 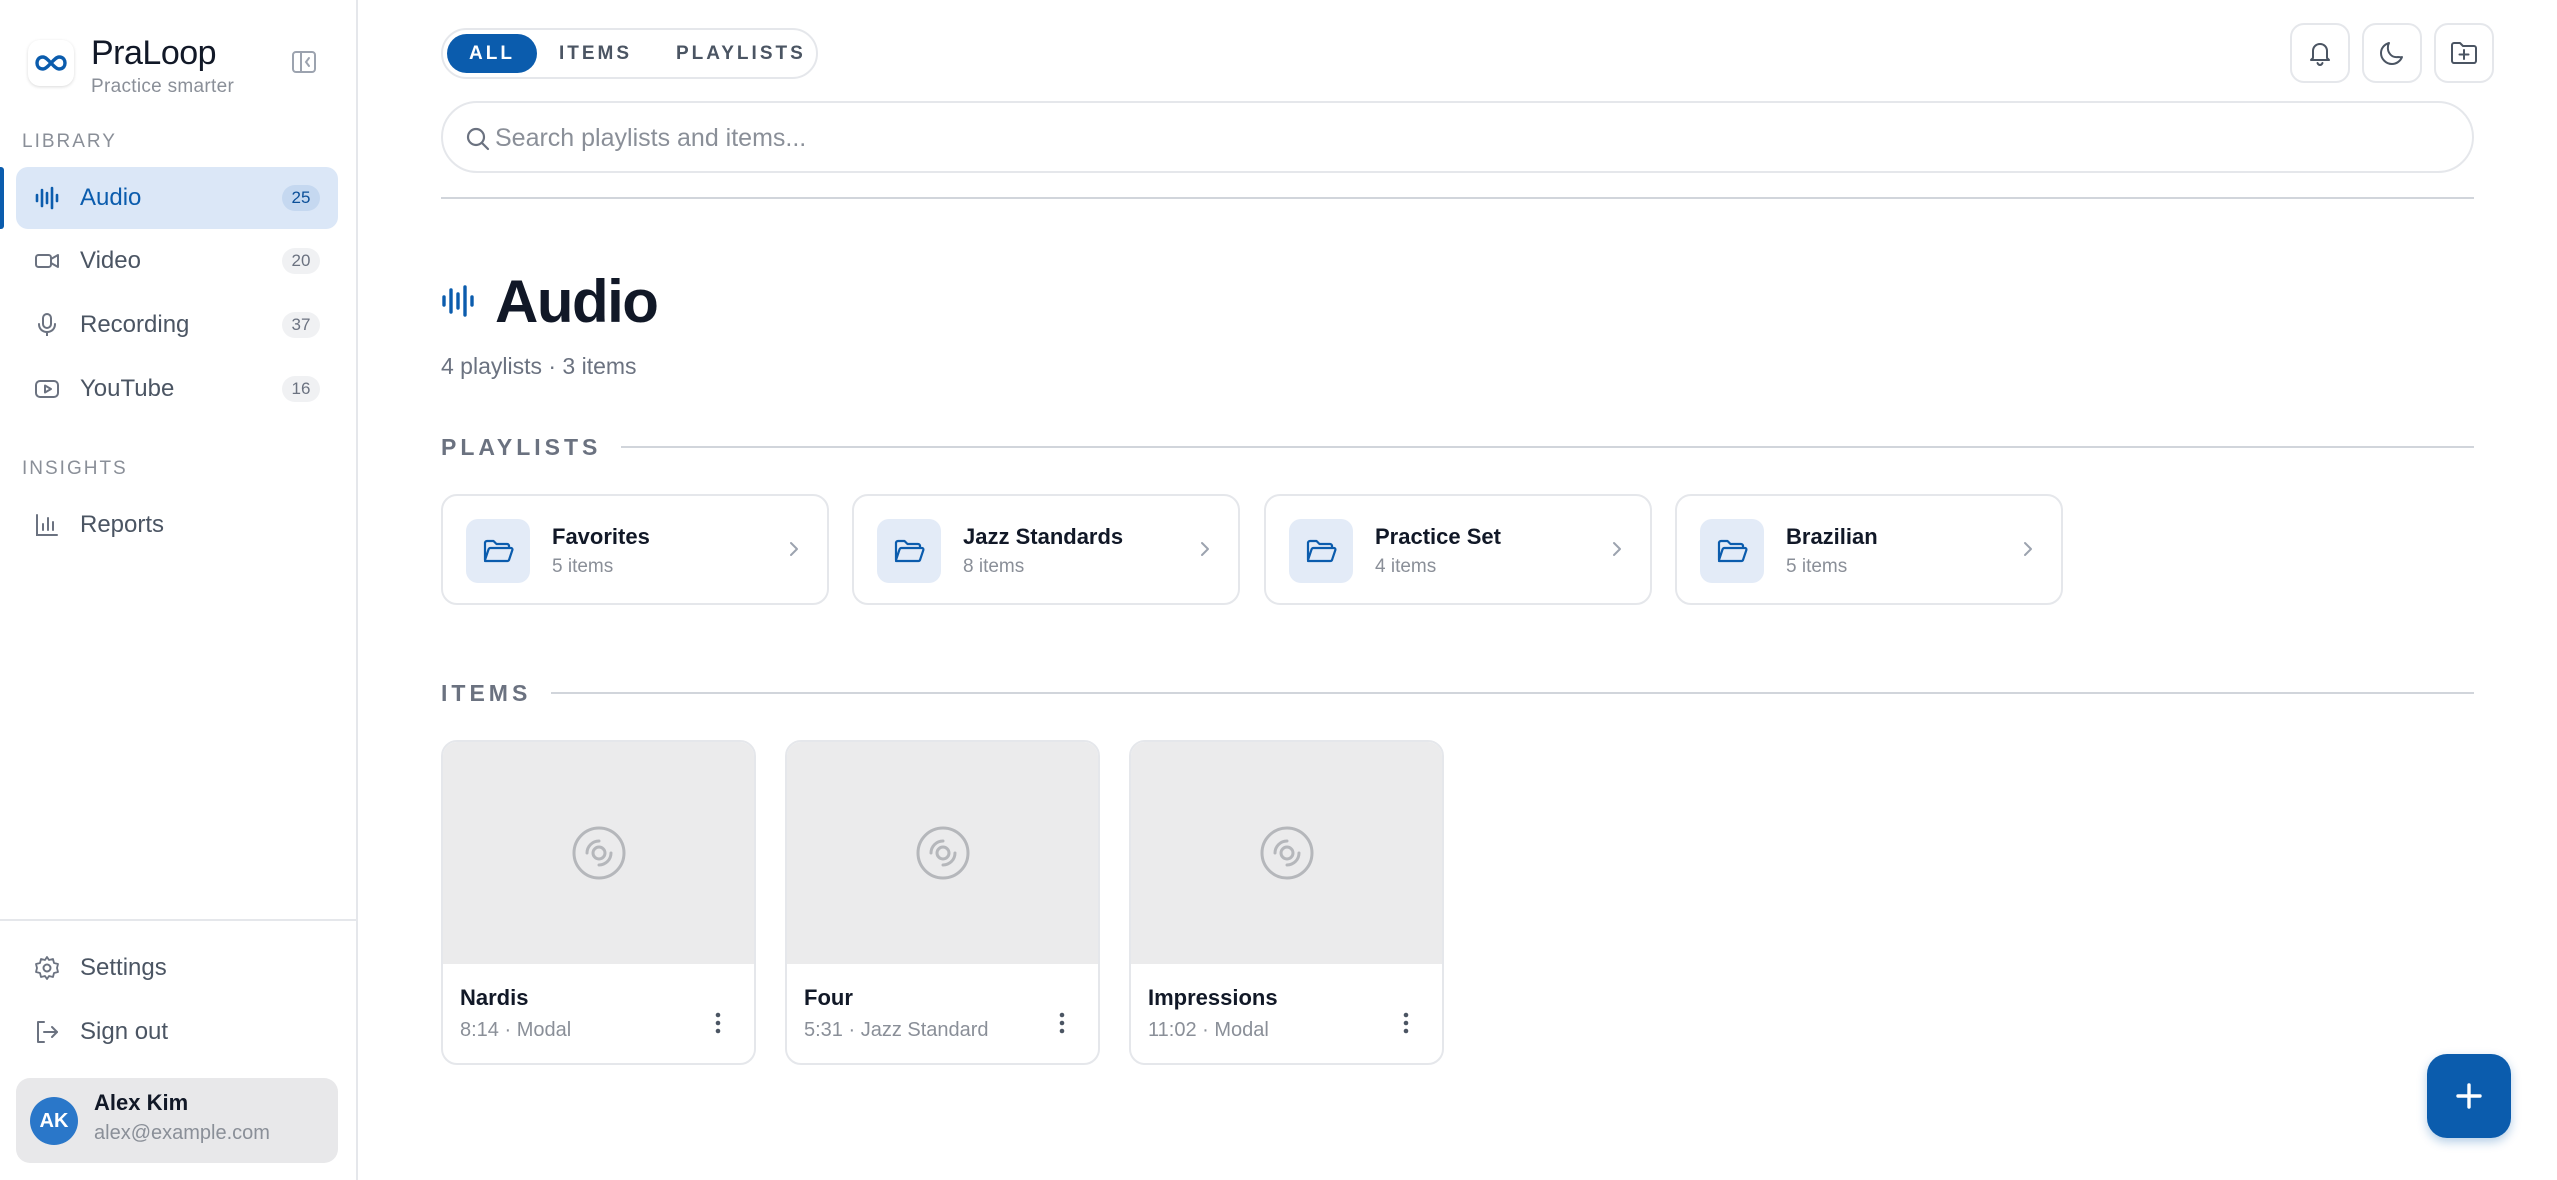 I want to click on tab-items: ITEMS, so click(x=595, y=53).